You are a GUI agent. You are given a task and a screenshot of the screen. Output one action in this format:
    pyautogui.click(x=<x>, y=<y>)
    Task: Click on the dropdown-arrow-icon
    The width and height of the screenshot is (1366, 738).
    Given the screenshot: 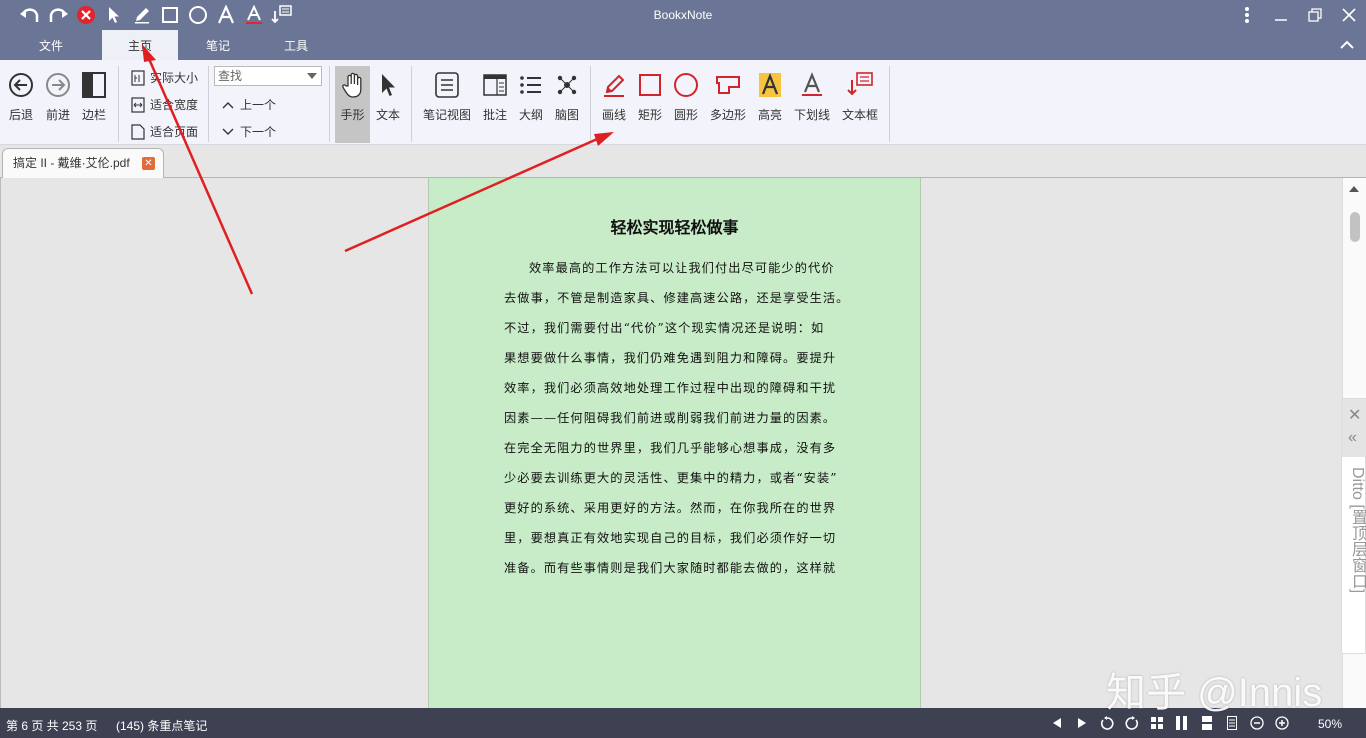 What is the action you would take?
    pyautogui.click(x=312, y=76)
    